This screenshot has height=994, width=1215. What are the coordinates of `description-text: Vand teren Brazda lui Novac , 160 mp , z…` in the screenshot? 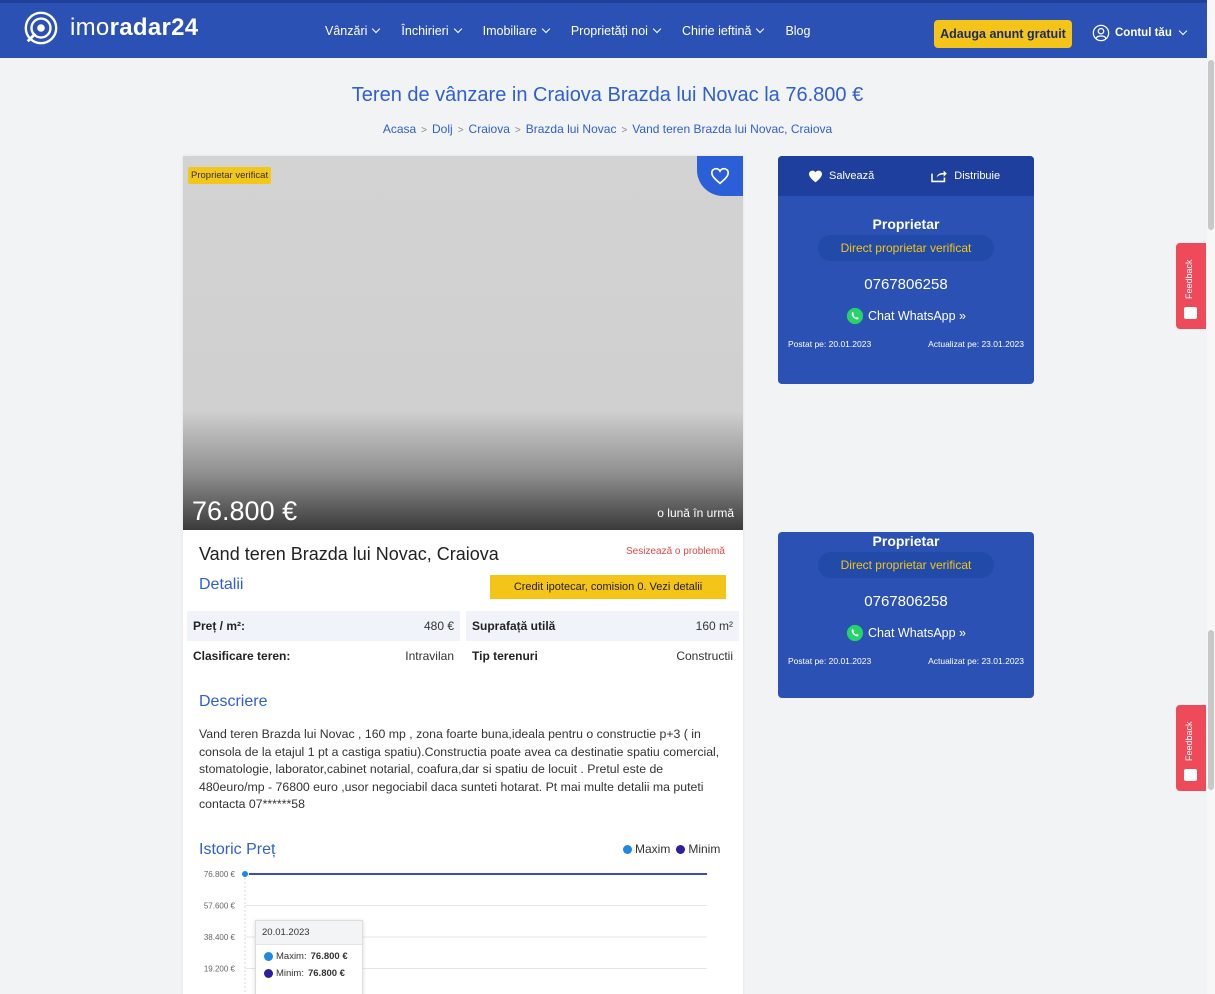 It's located at (459, 769).